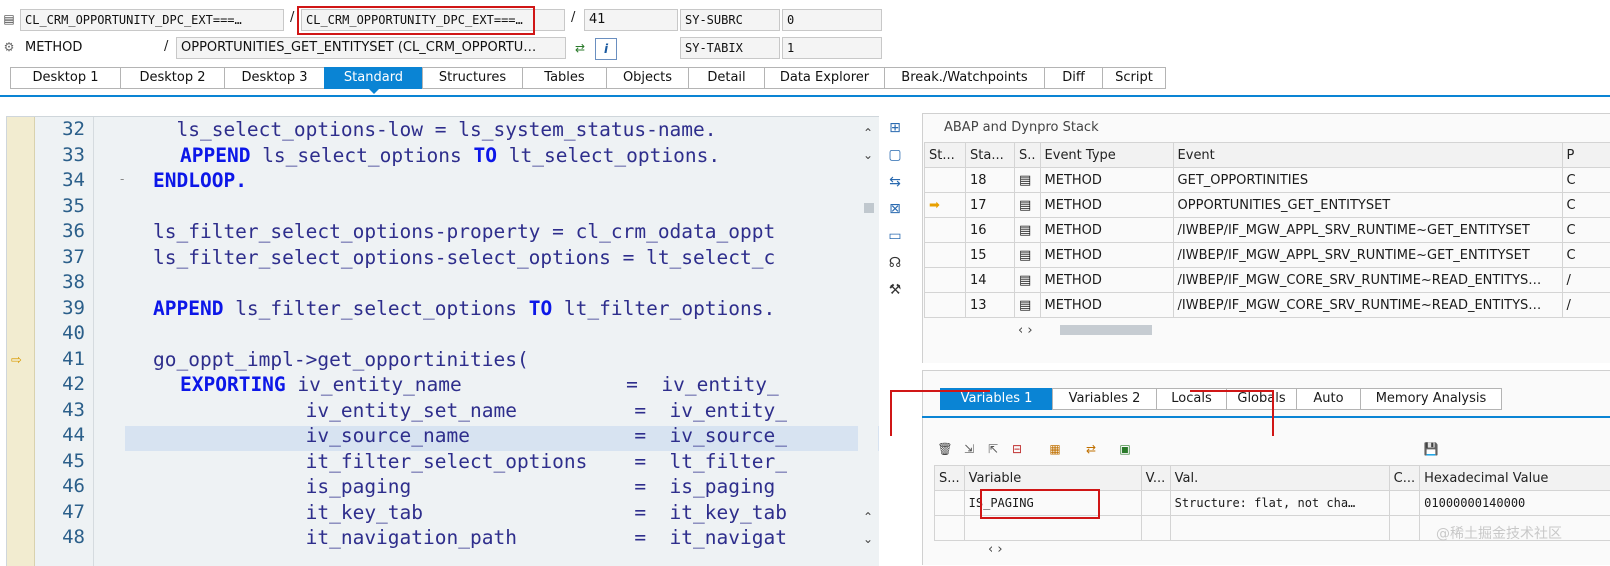 The width and height of the screenshot is (1610, 566). I want to click on line-number: 48, so click(60, 537).